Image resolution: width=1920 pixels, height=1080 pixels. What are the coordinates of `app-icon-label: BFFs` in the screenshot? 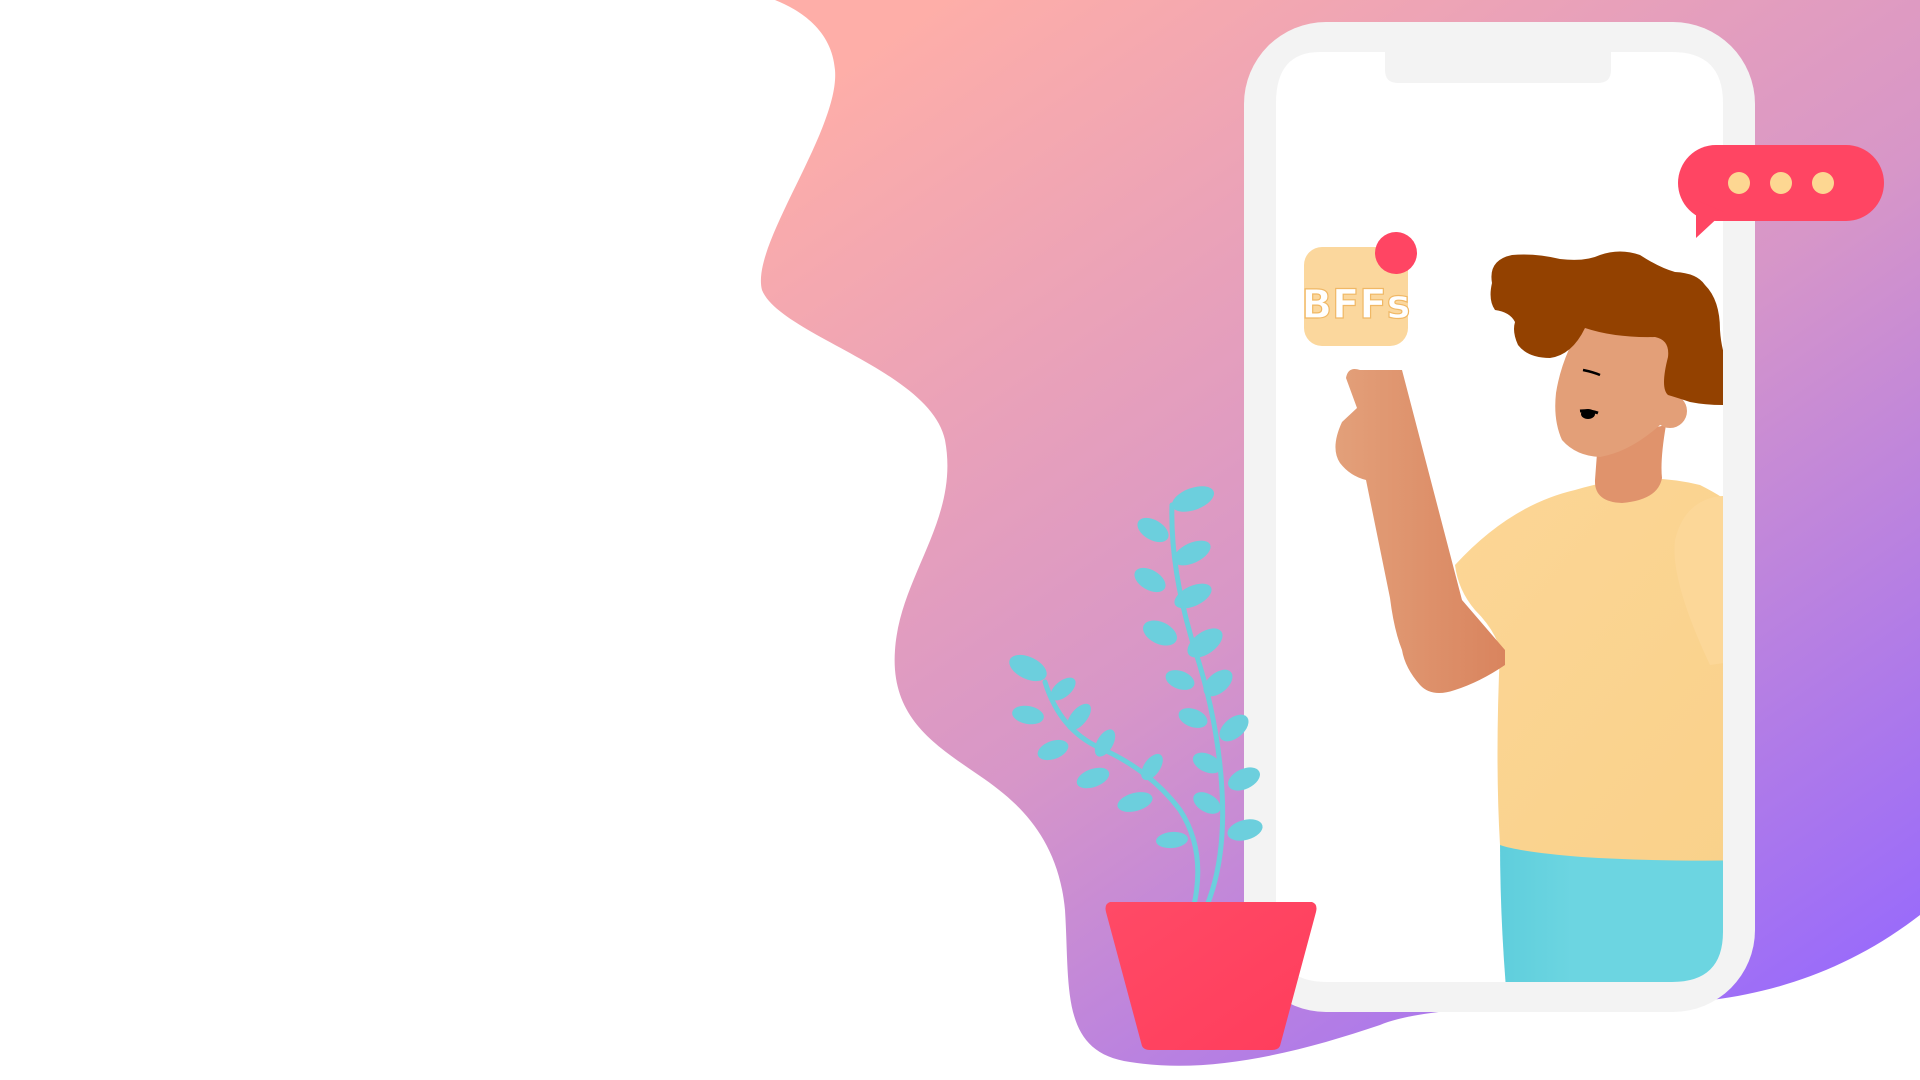 It's located at (1356, 305).